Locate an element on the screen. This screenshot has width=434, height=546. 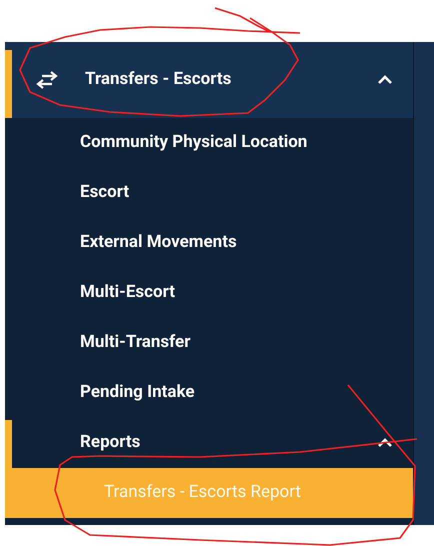
section-title: Transfers - Escorts is located at coordinates (158, 80).